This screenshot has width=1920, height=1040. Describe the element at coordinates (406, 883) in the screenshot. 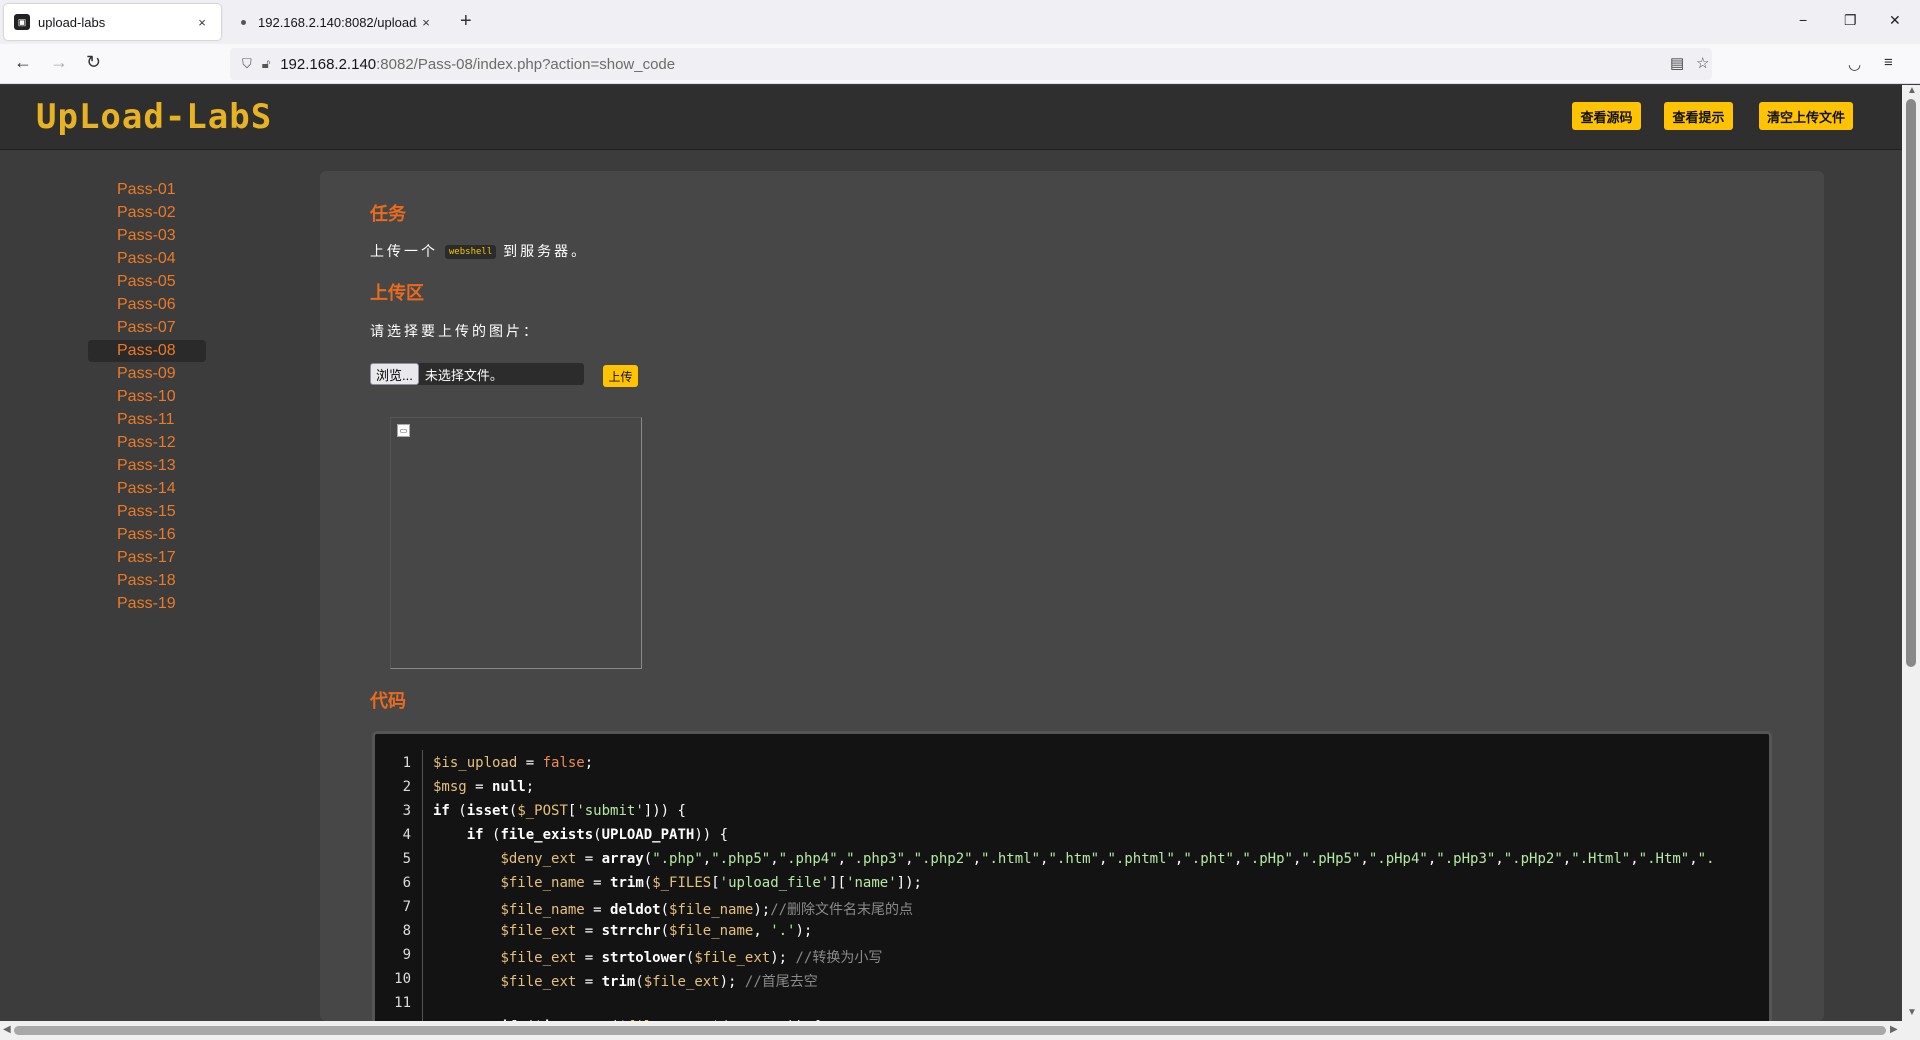

I see `line-number: 6` at that location.